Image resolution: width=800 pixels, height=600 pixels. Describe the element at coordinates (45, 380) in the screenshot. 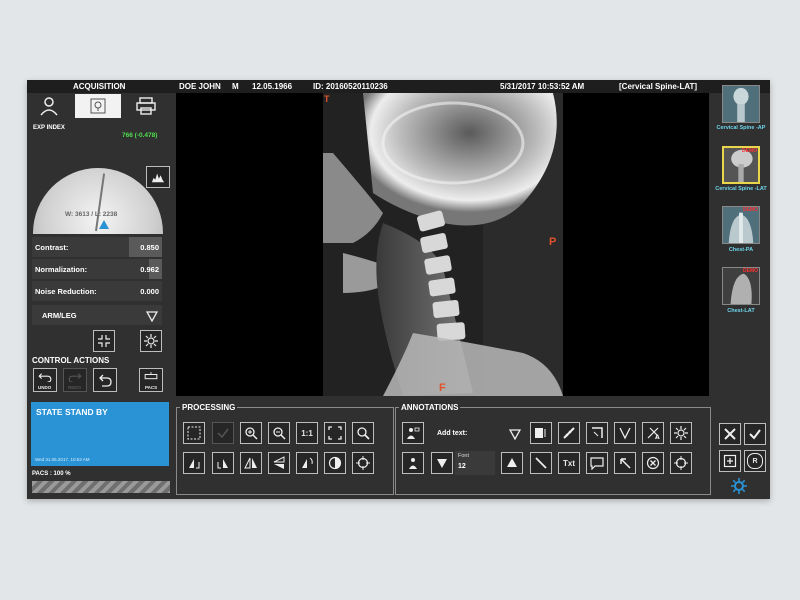

I see `undo-button: UNDO` at that location.